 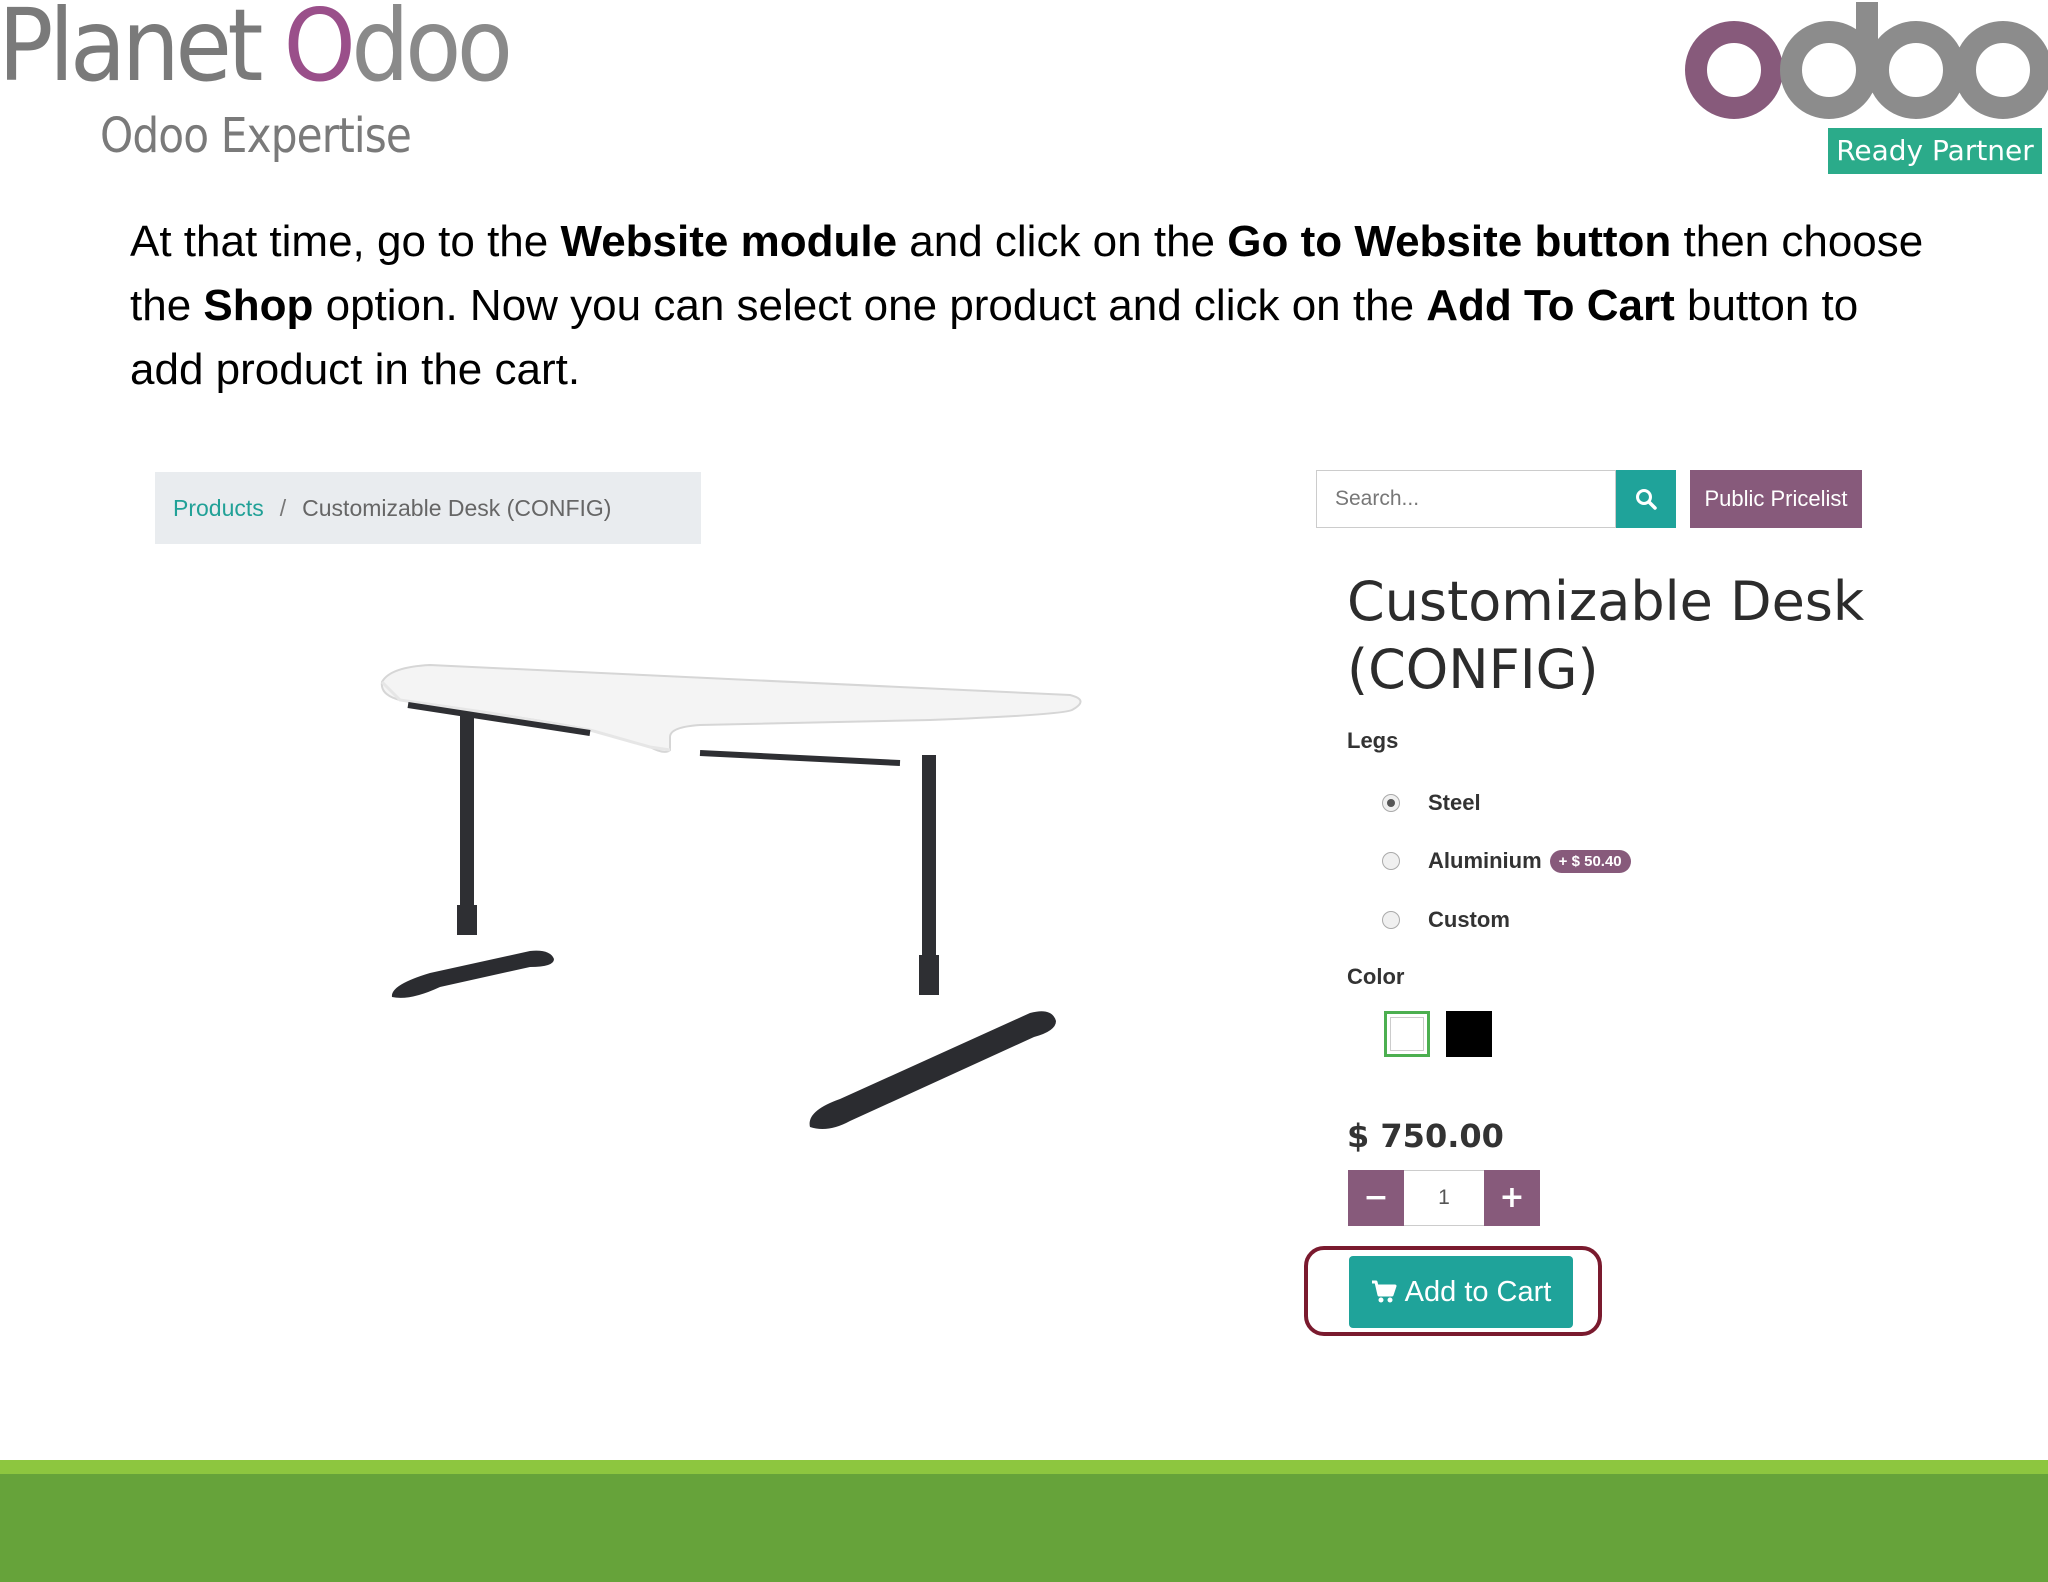 I want to click on pricelist-dropdown-button: Public Pricelist, so click(x=1776, y=499).